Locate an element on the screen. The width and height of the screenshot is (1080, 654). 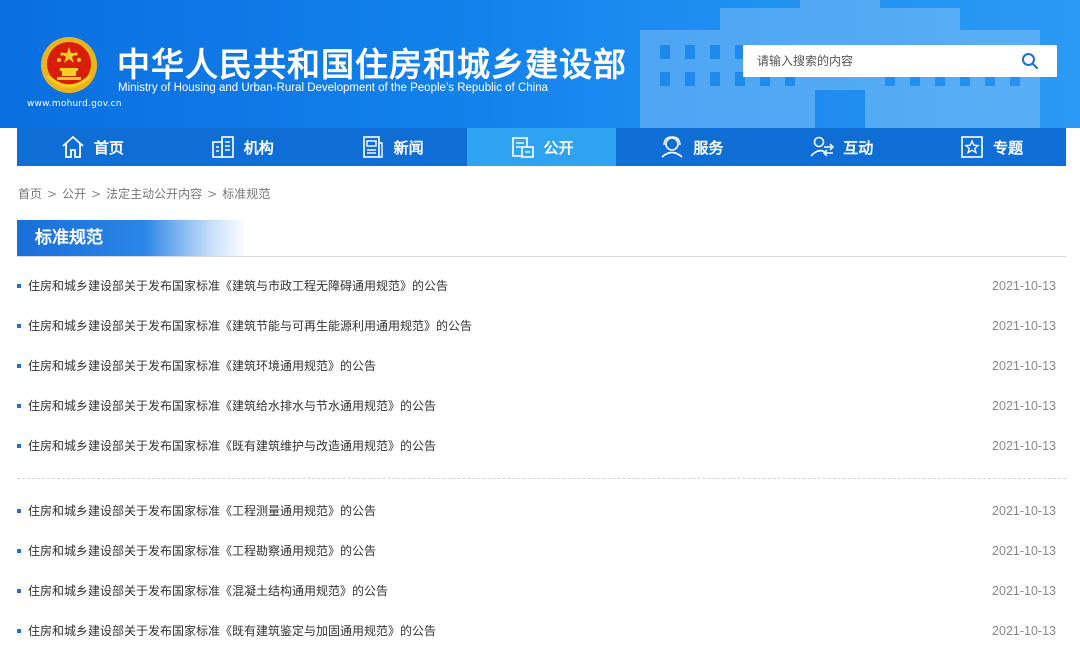
breadcrumb-standards: 标准规范 is located at coordinates (246, 194).